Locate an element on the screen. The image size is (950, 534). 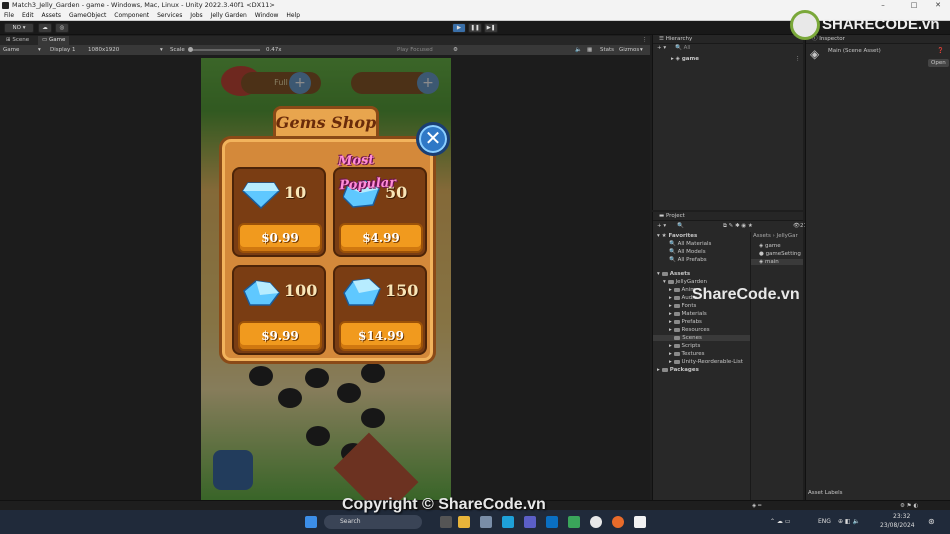
clock-date: 23/08/2024 is located at coordinates (897, 525).